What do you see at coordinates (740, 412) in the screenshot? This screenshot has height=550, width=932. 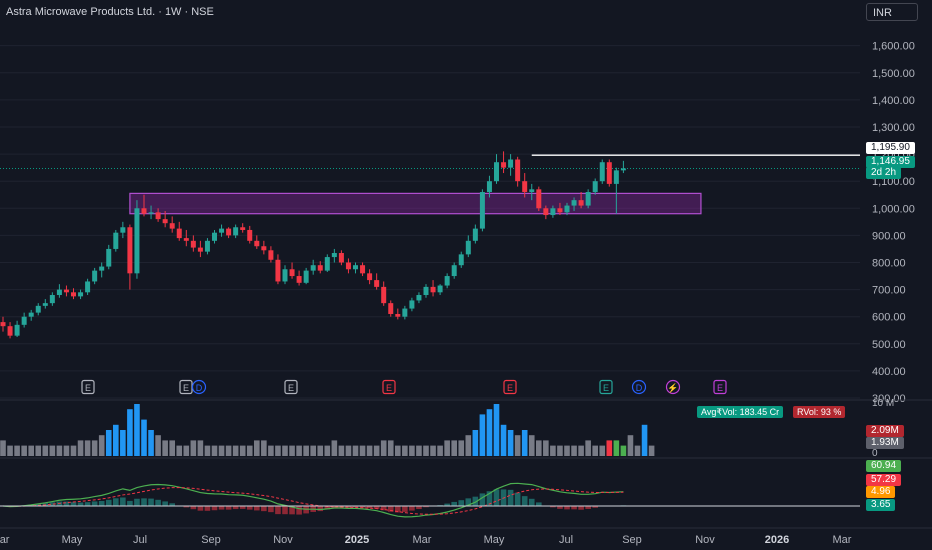 I see `avg-volume-badge: Avg₹Vol: 183.45 Cr` at bounding box center [740, 412].